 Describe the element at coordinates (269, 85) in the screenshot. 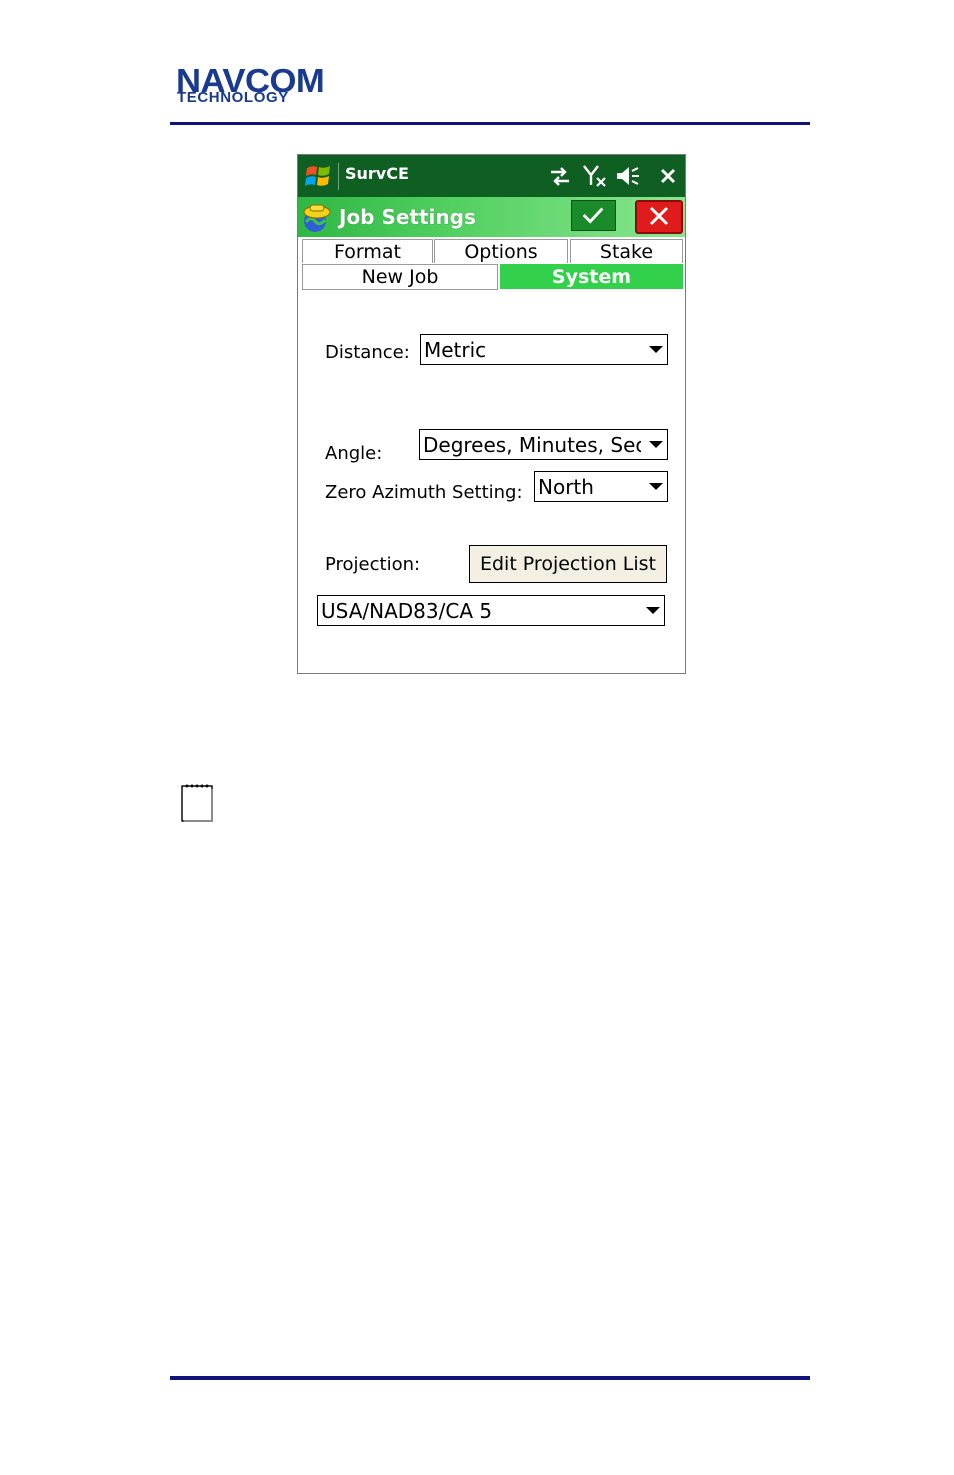

I see `navcom-logo: NAVCOM TECHNOLOGY` at that location.